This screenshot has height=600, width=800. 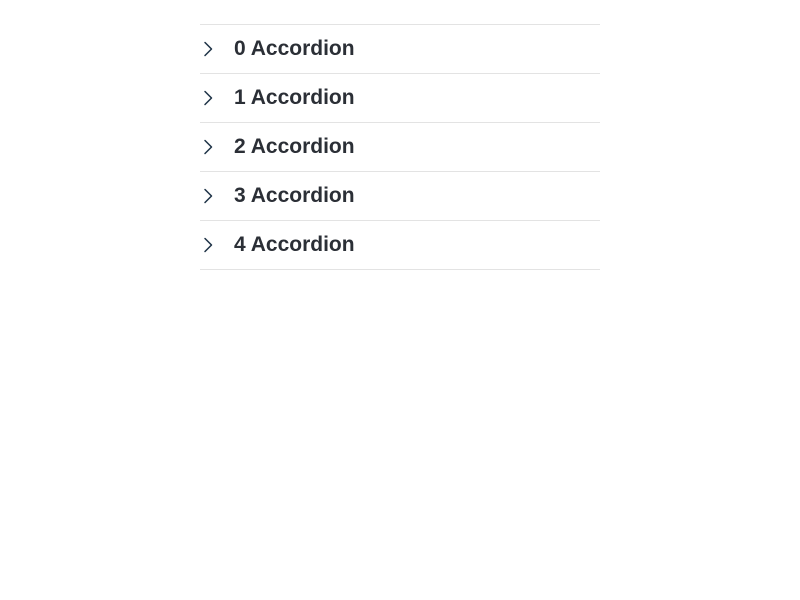 I want to click on accordion-item-label: 3 Accordion, so click(x=294, y=196).